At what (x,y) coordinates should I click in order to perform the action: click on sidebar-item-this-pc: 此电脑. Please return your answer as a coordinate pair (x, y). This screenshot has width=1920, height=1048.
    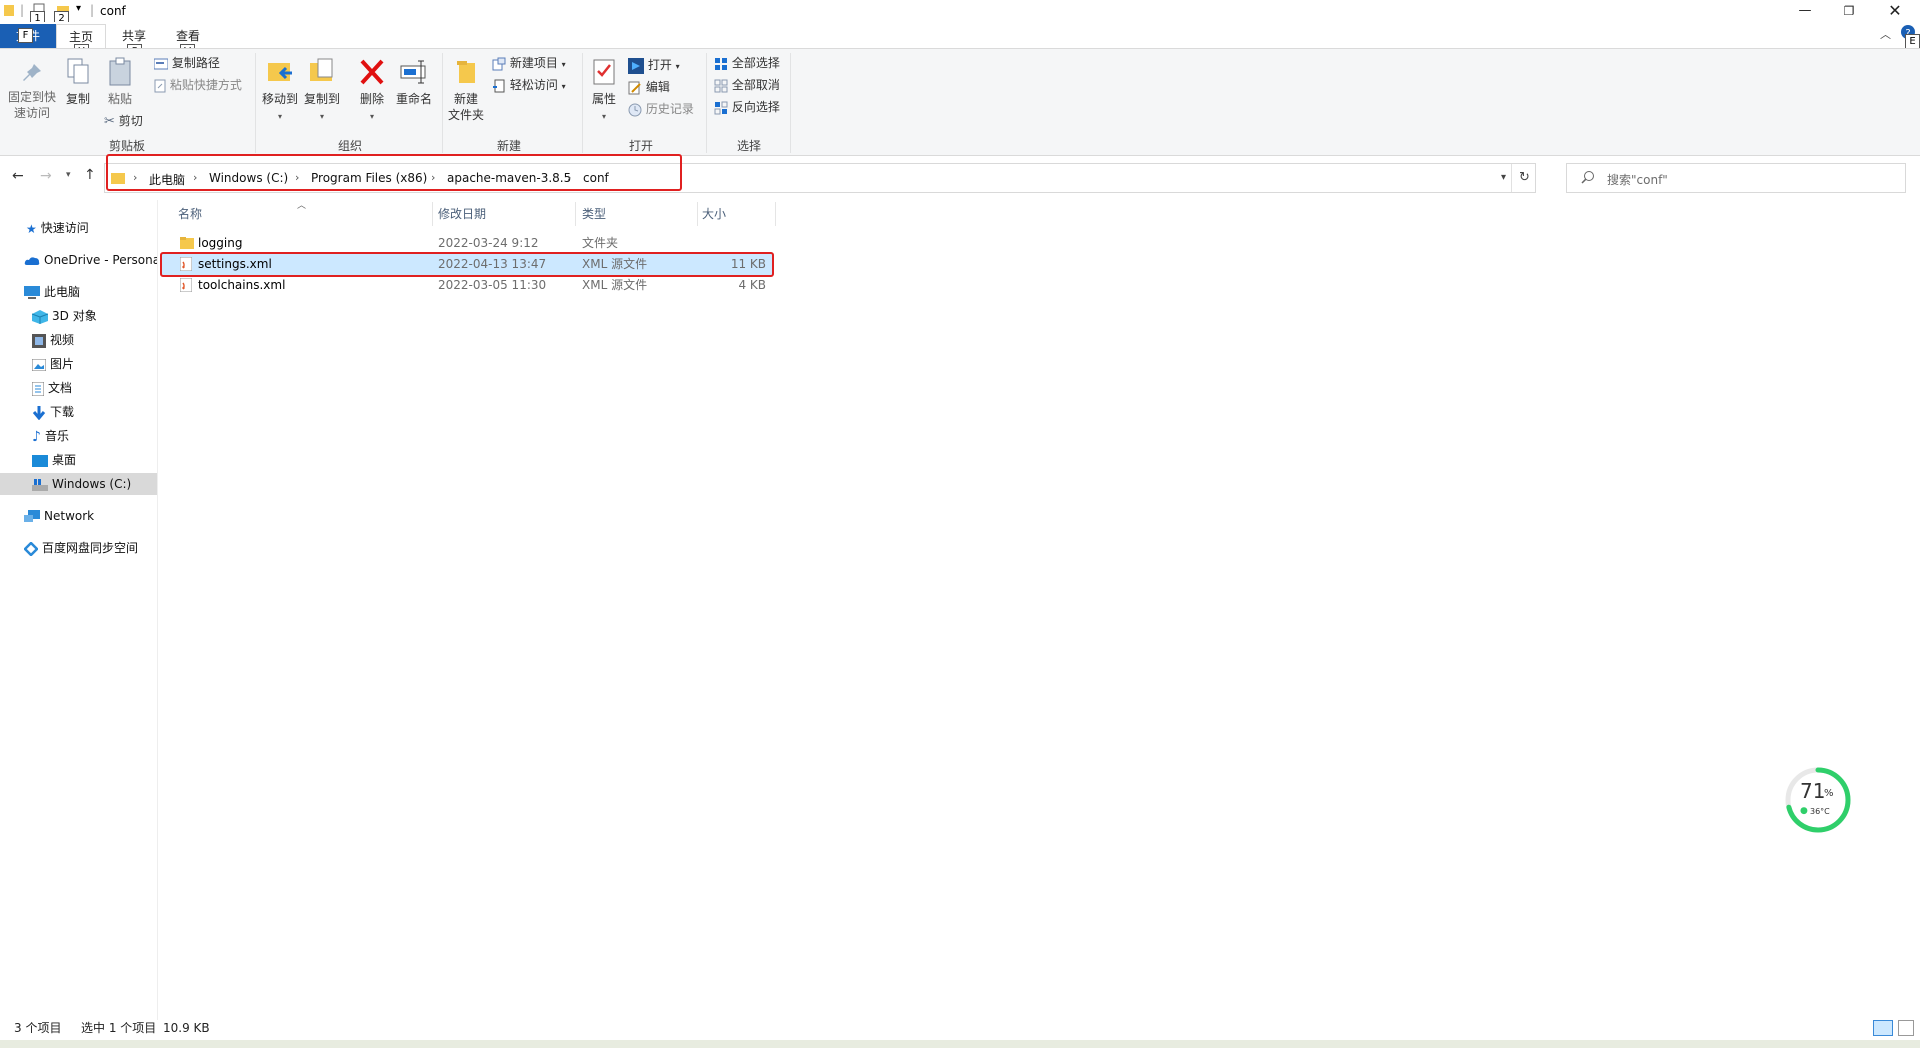
    Looking at the image, I should click on (78, 292).